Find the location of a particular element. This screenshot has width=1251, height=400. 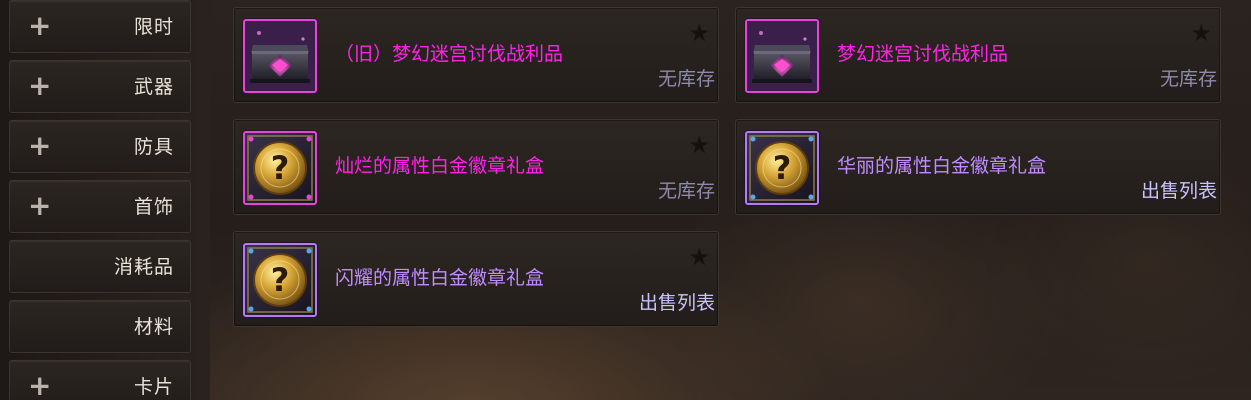

item-card: ? 灿烂的属性白金徽章礼盒 ★ 无库存 is located at coordinates (476, 167).